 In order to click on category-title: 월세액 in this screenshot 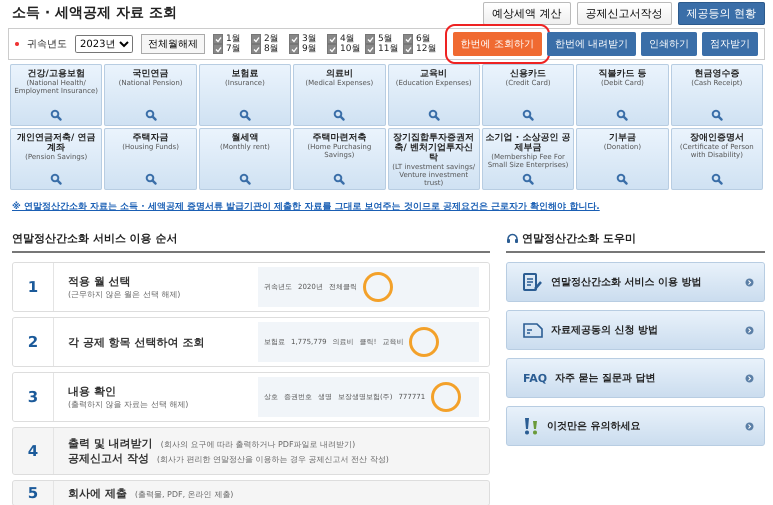, I will do `click(244, 138)`.